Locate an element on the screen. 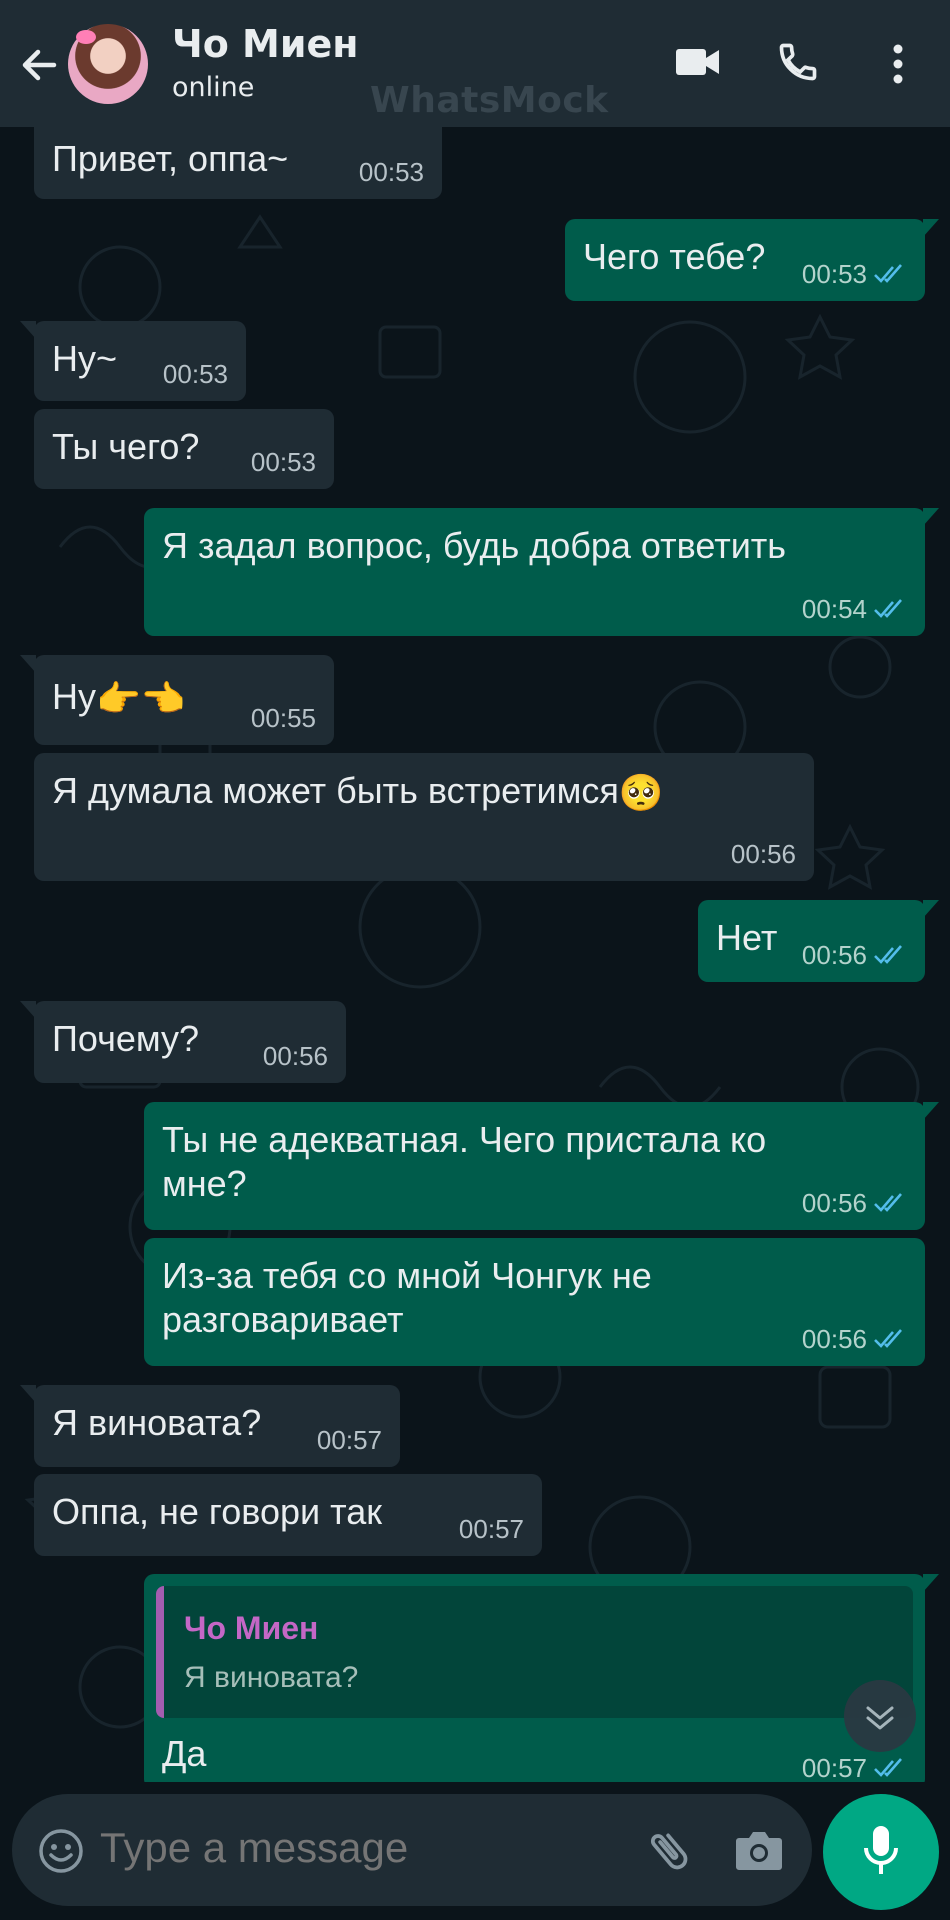 Image resolution: width=950 pixels, height=1920 pixels. phone-icon is located at coordinates (798, 62).